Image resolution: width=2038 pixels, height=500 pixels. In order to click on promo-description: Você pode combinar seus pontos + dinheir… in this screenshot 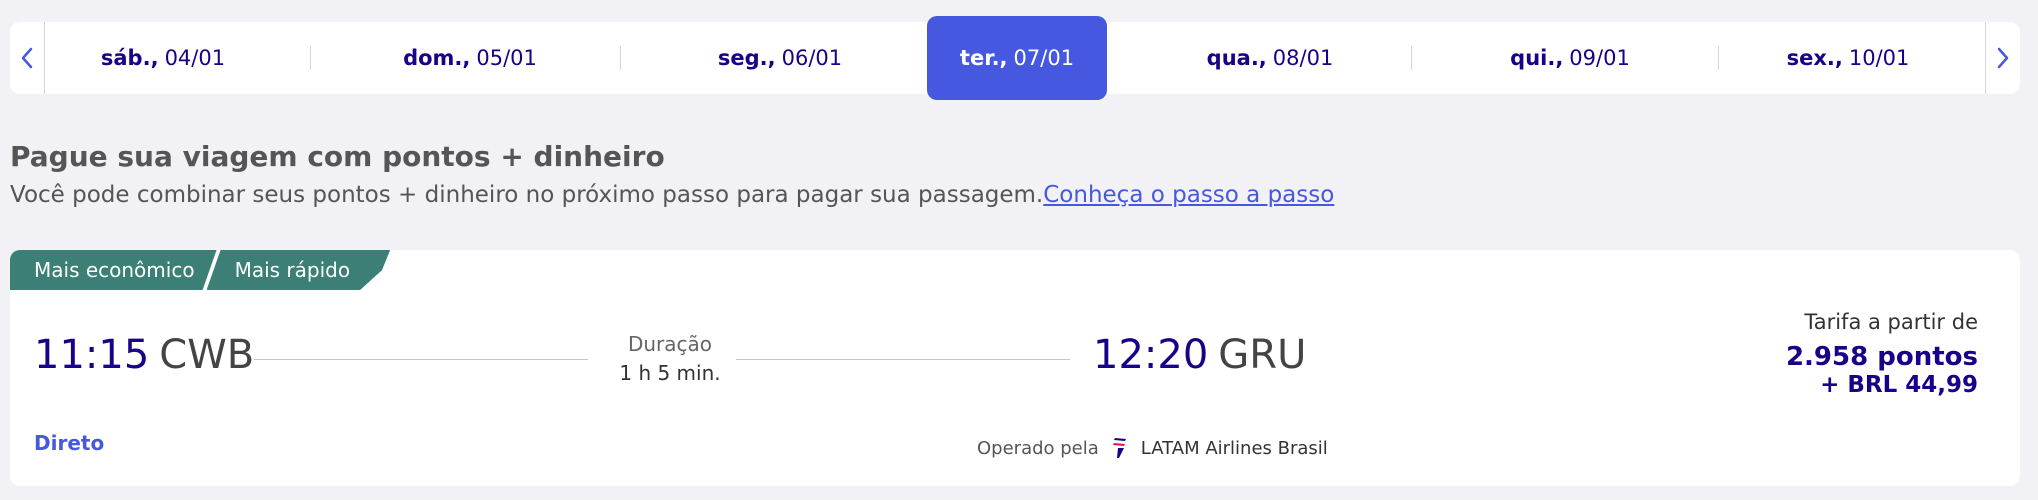, I will do `click(672, 195)`.